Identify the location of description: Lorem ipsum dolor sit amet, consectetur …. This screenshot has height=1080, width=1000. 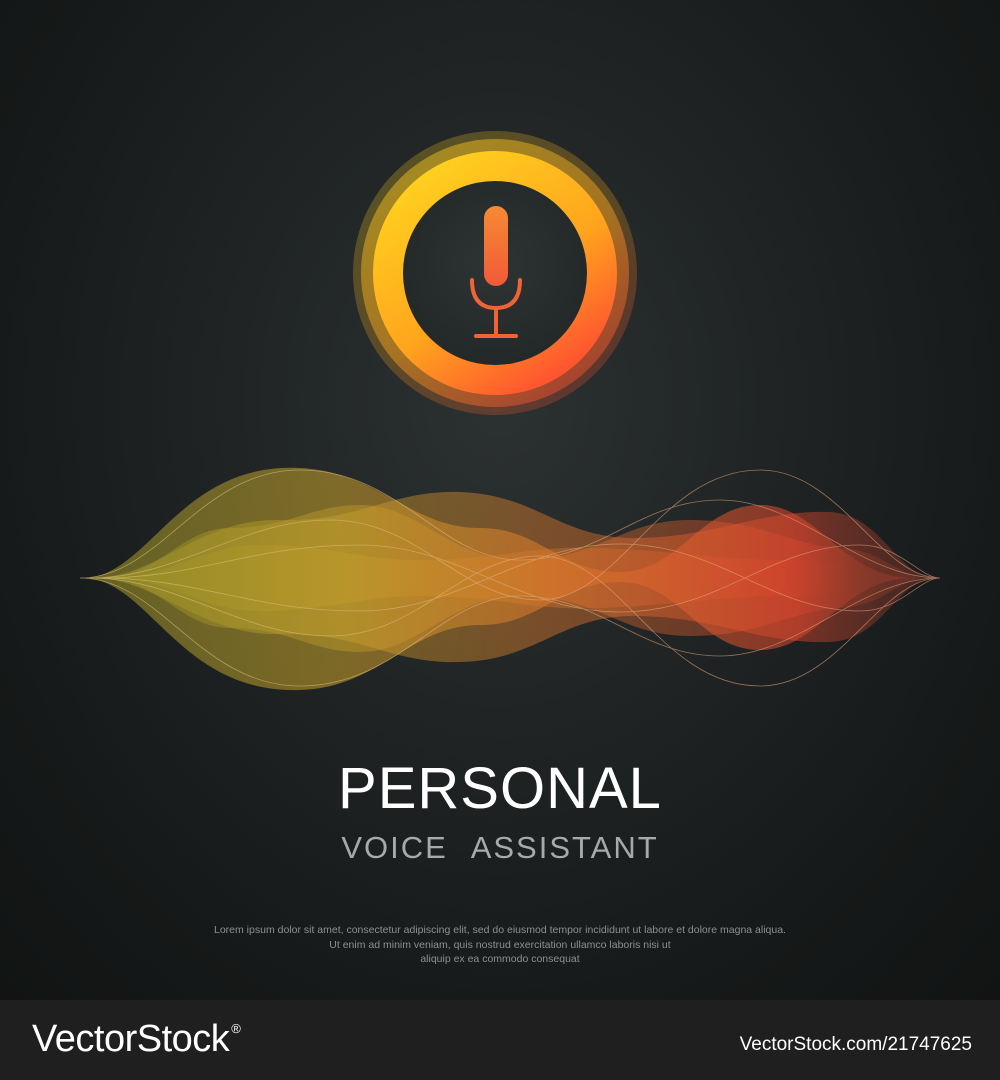
(500, 945).